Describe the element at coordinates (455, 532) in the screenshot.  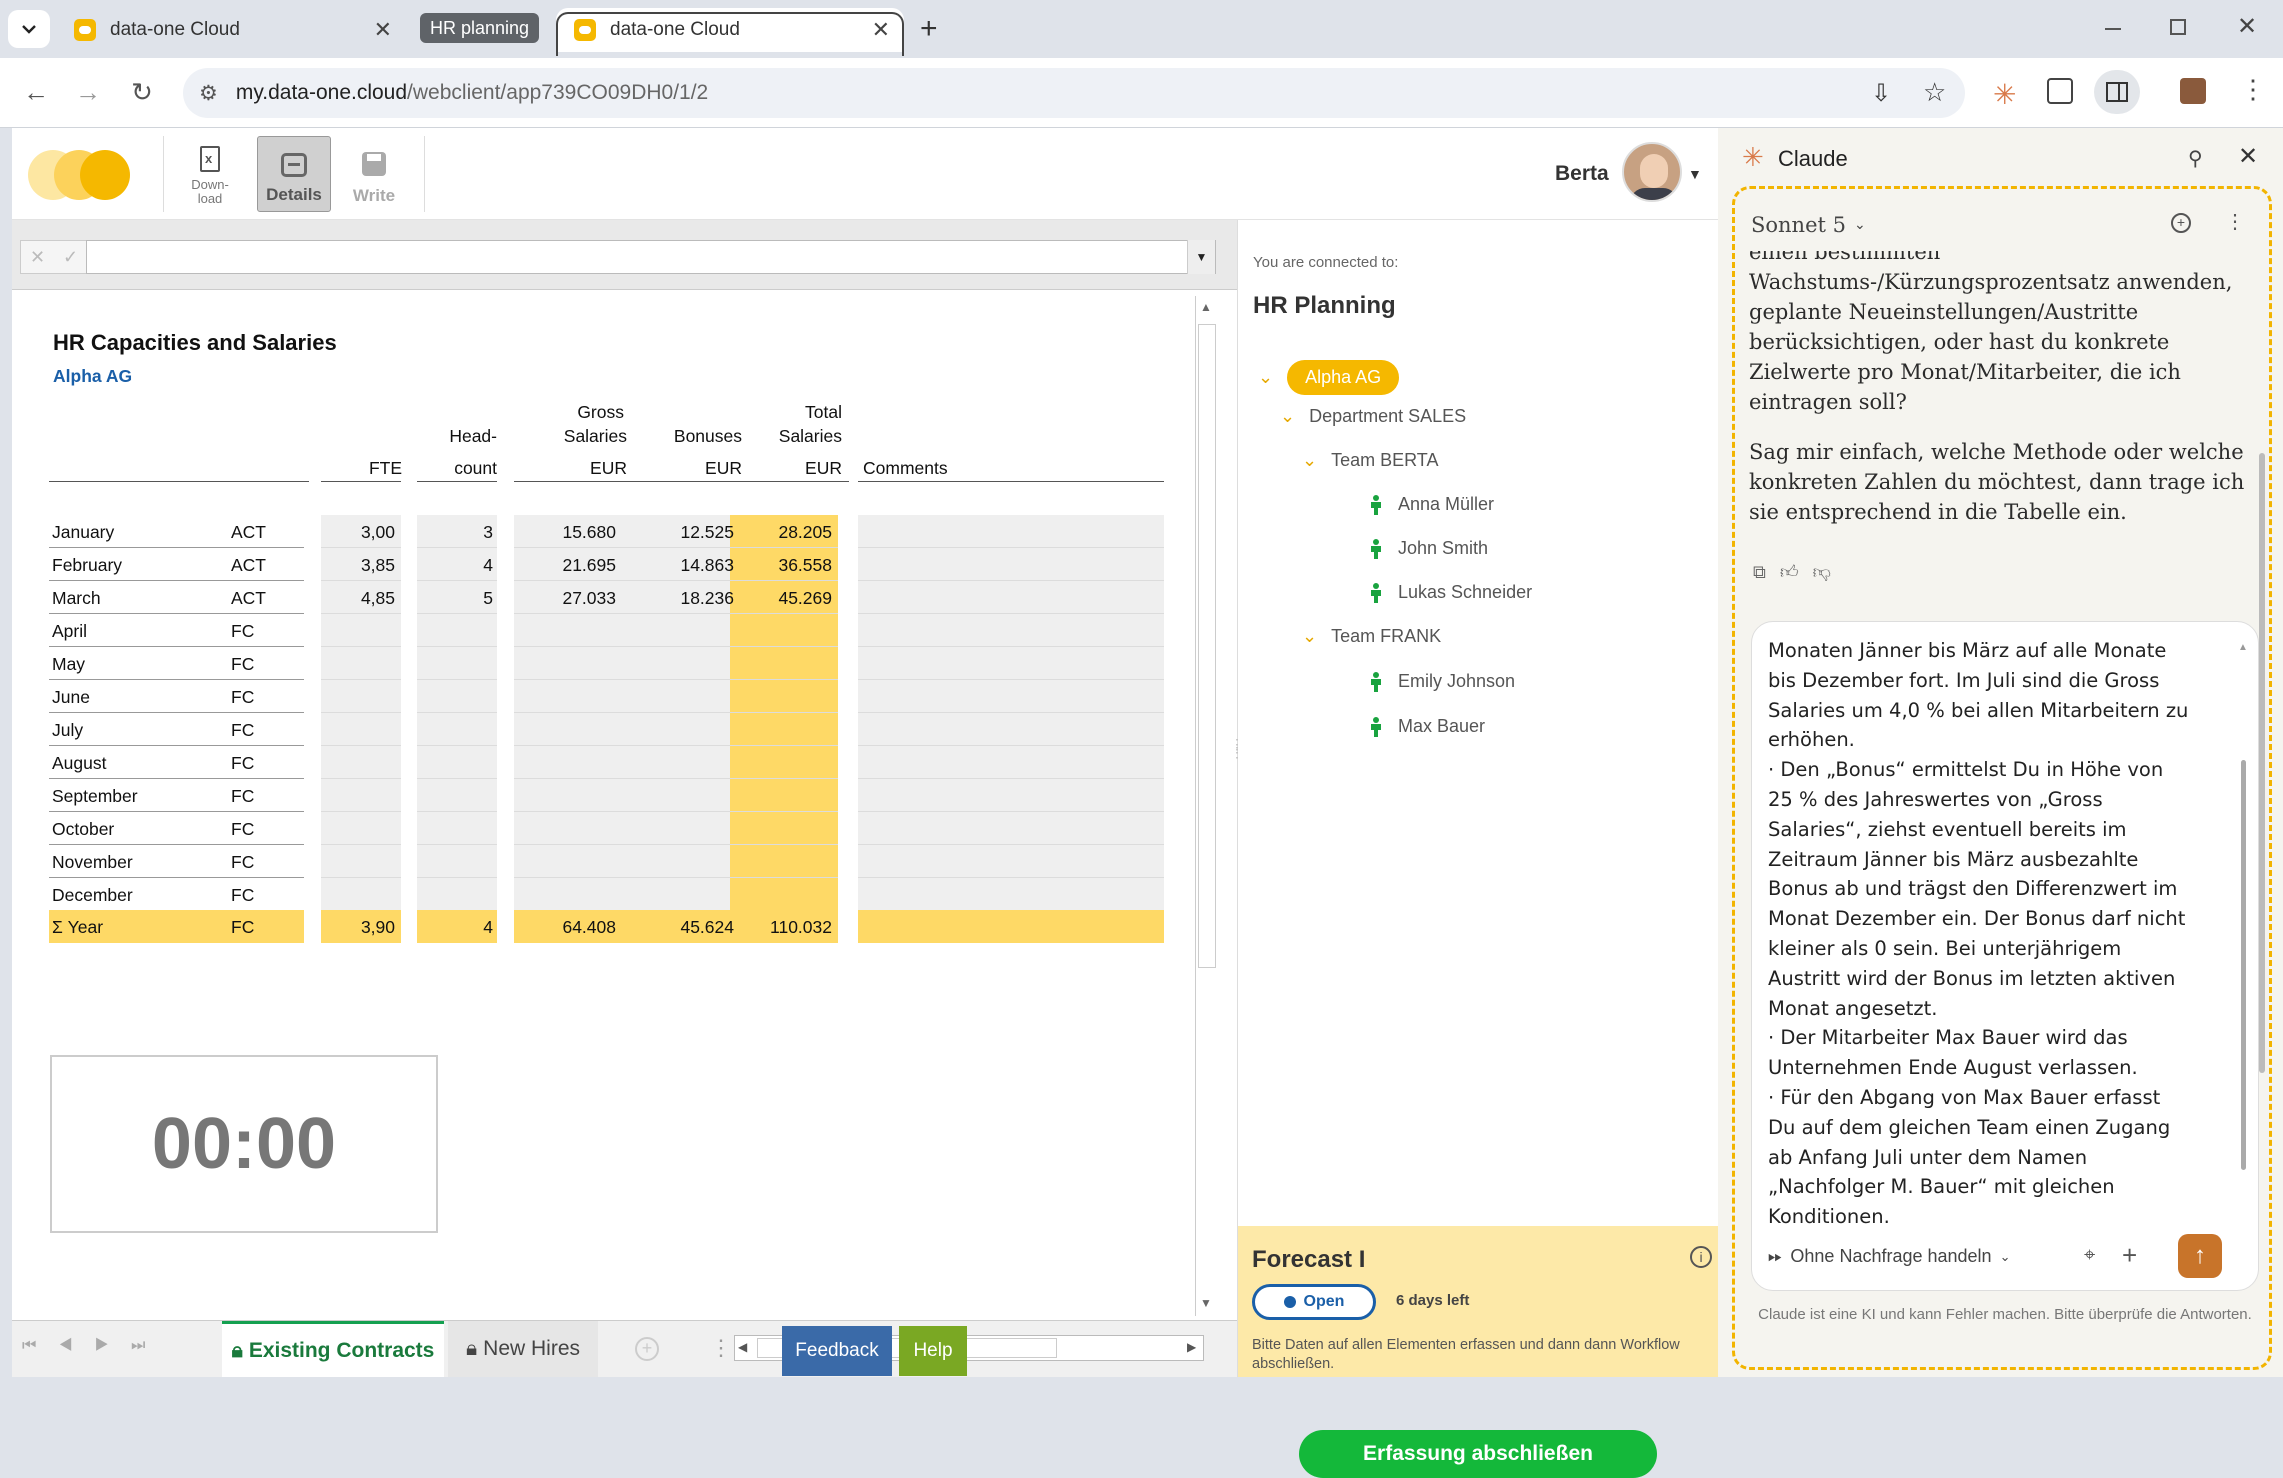
I see `row-headcount: 3` at that location.